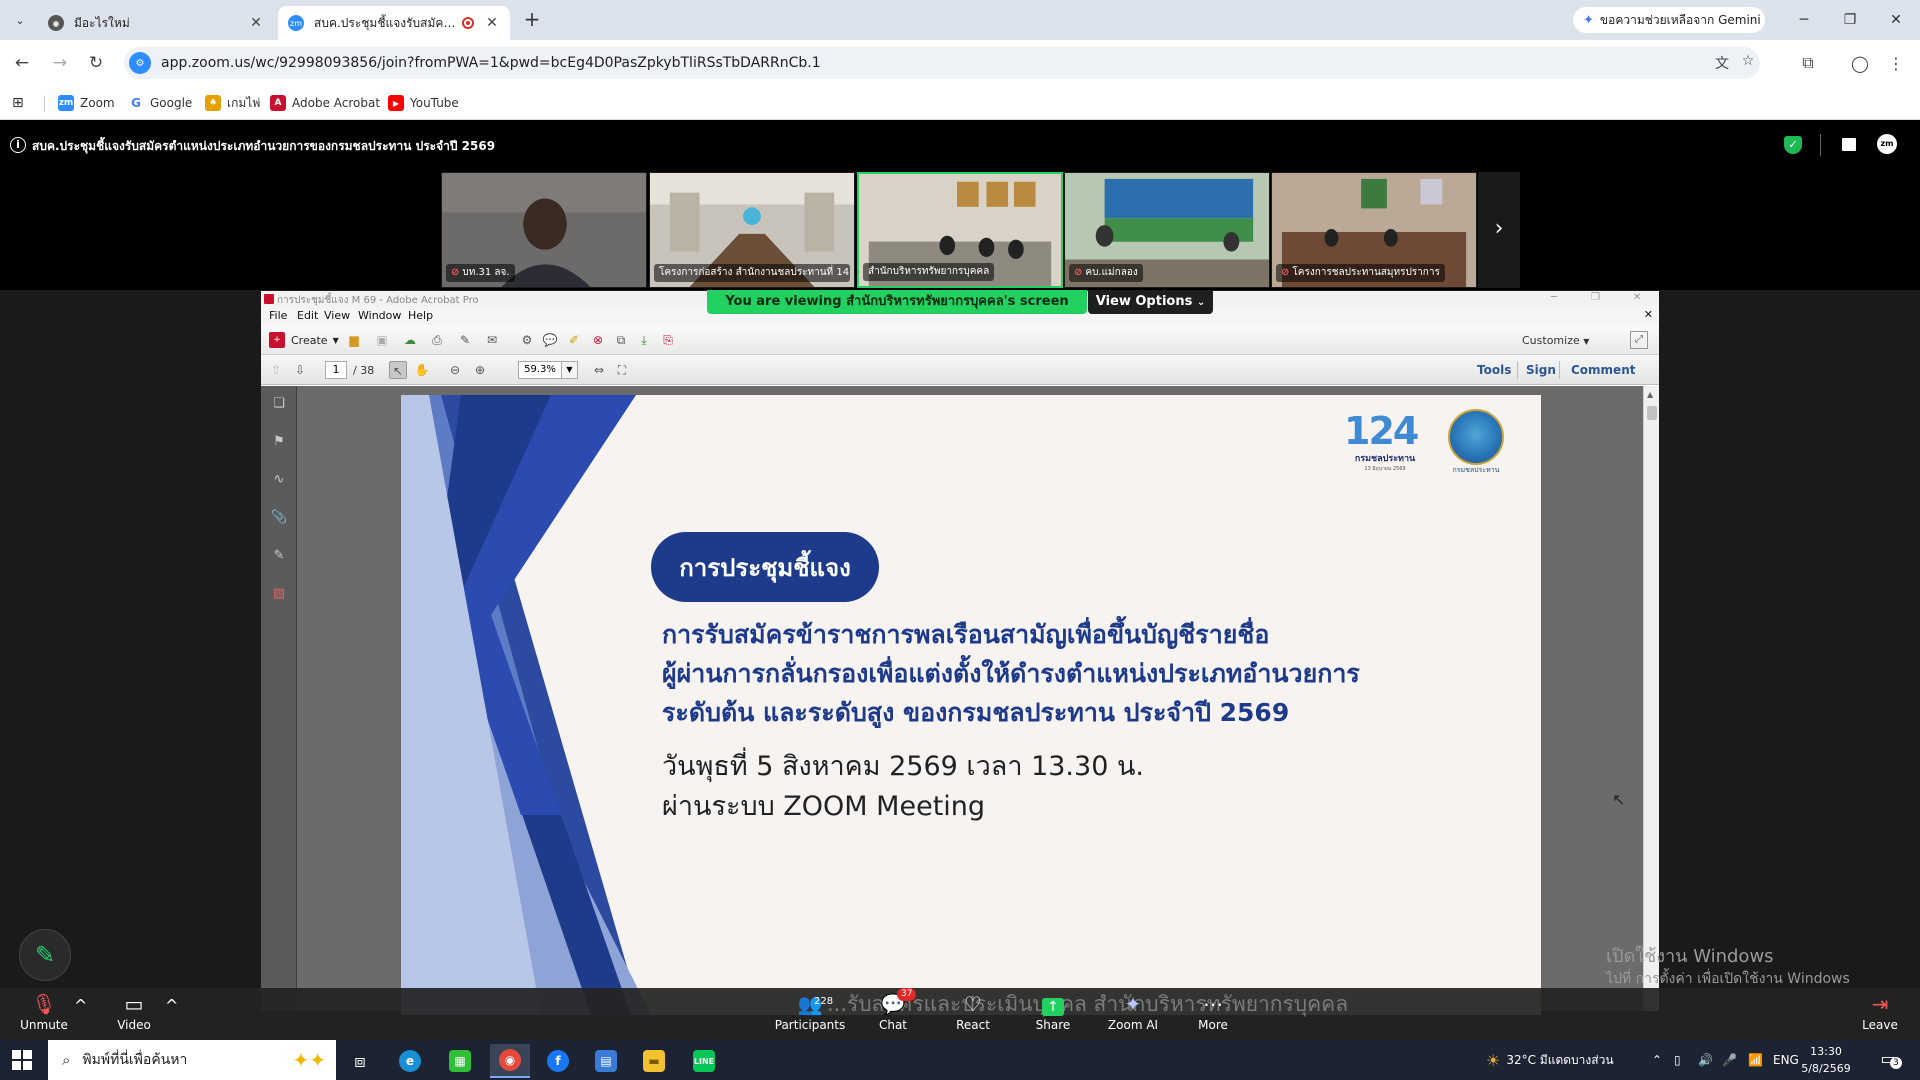  I want to click on open-folder-icon: ▆, so click(354, 340).